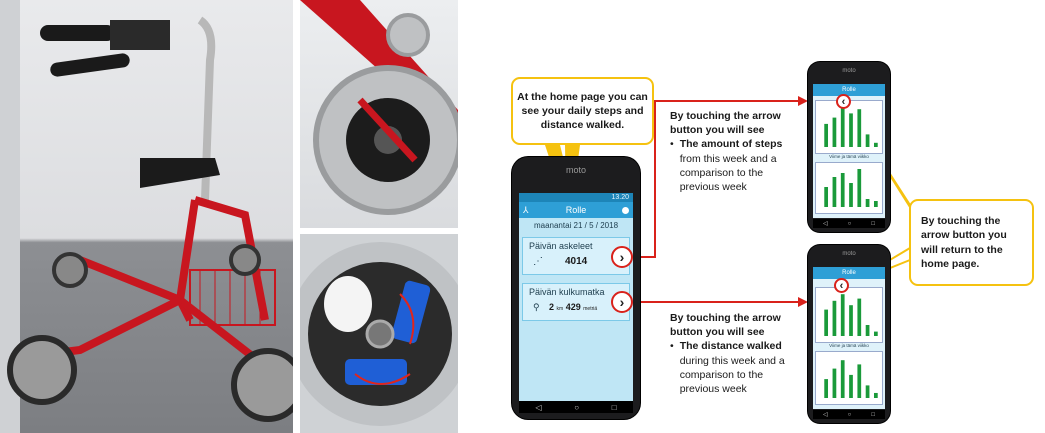 The width and height of the screenshot is (1045, 433). Describe the element at coordinates (625, 210) in the screenshot. I see `settings-icon` at that location.